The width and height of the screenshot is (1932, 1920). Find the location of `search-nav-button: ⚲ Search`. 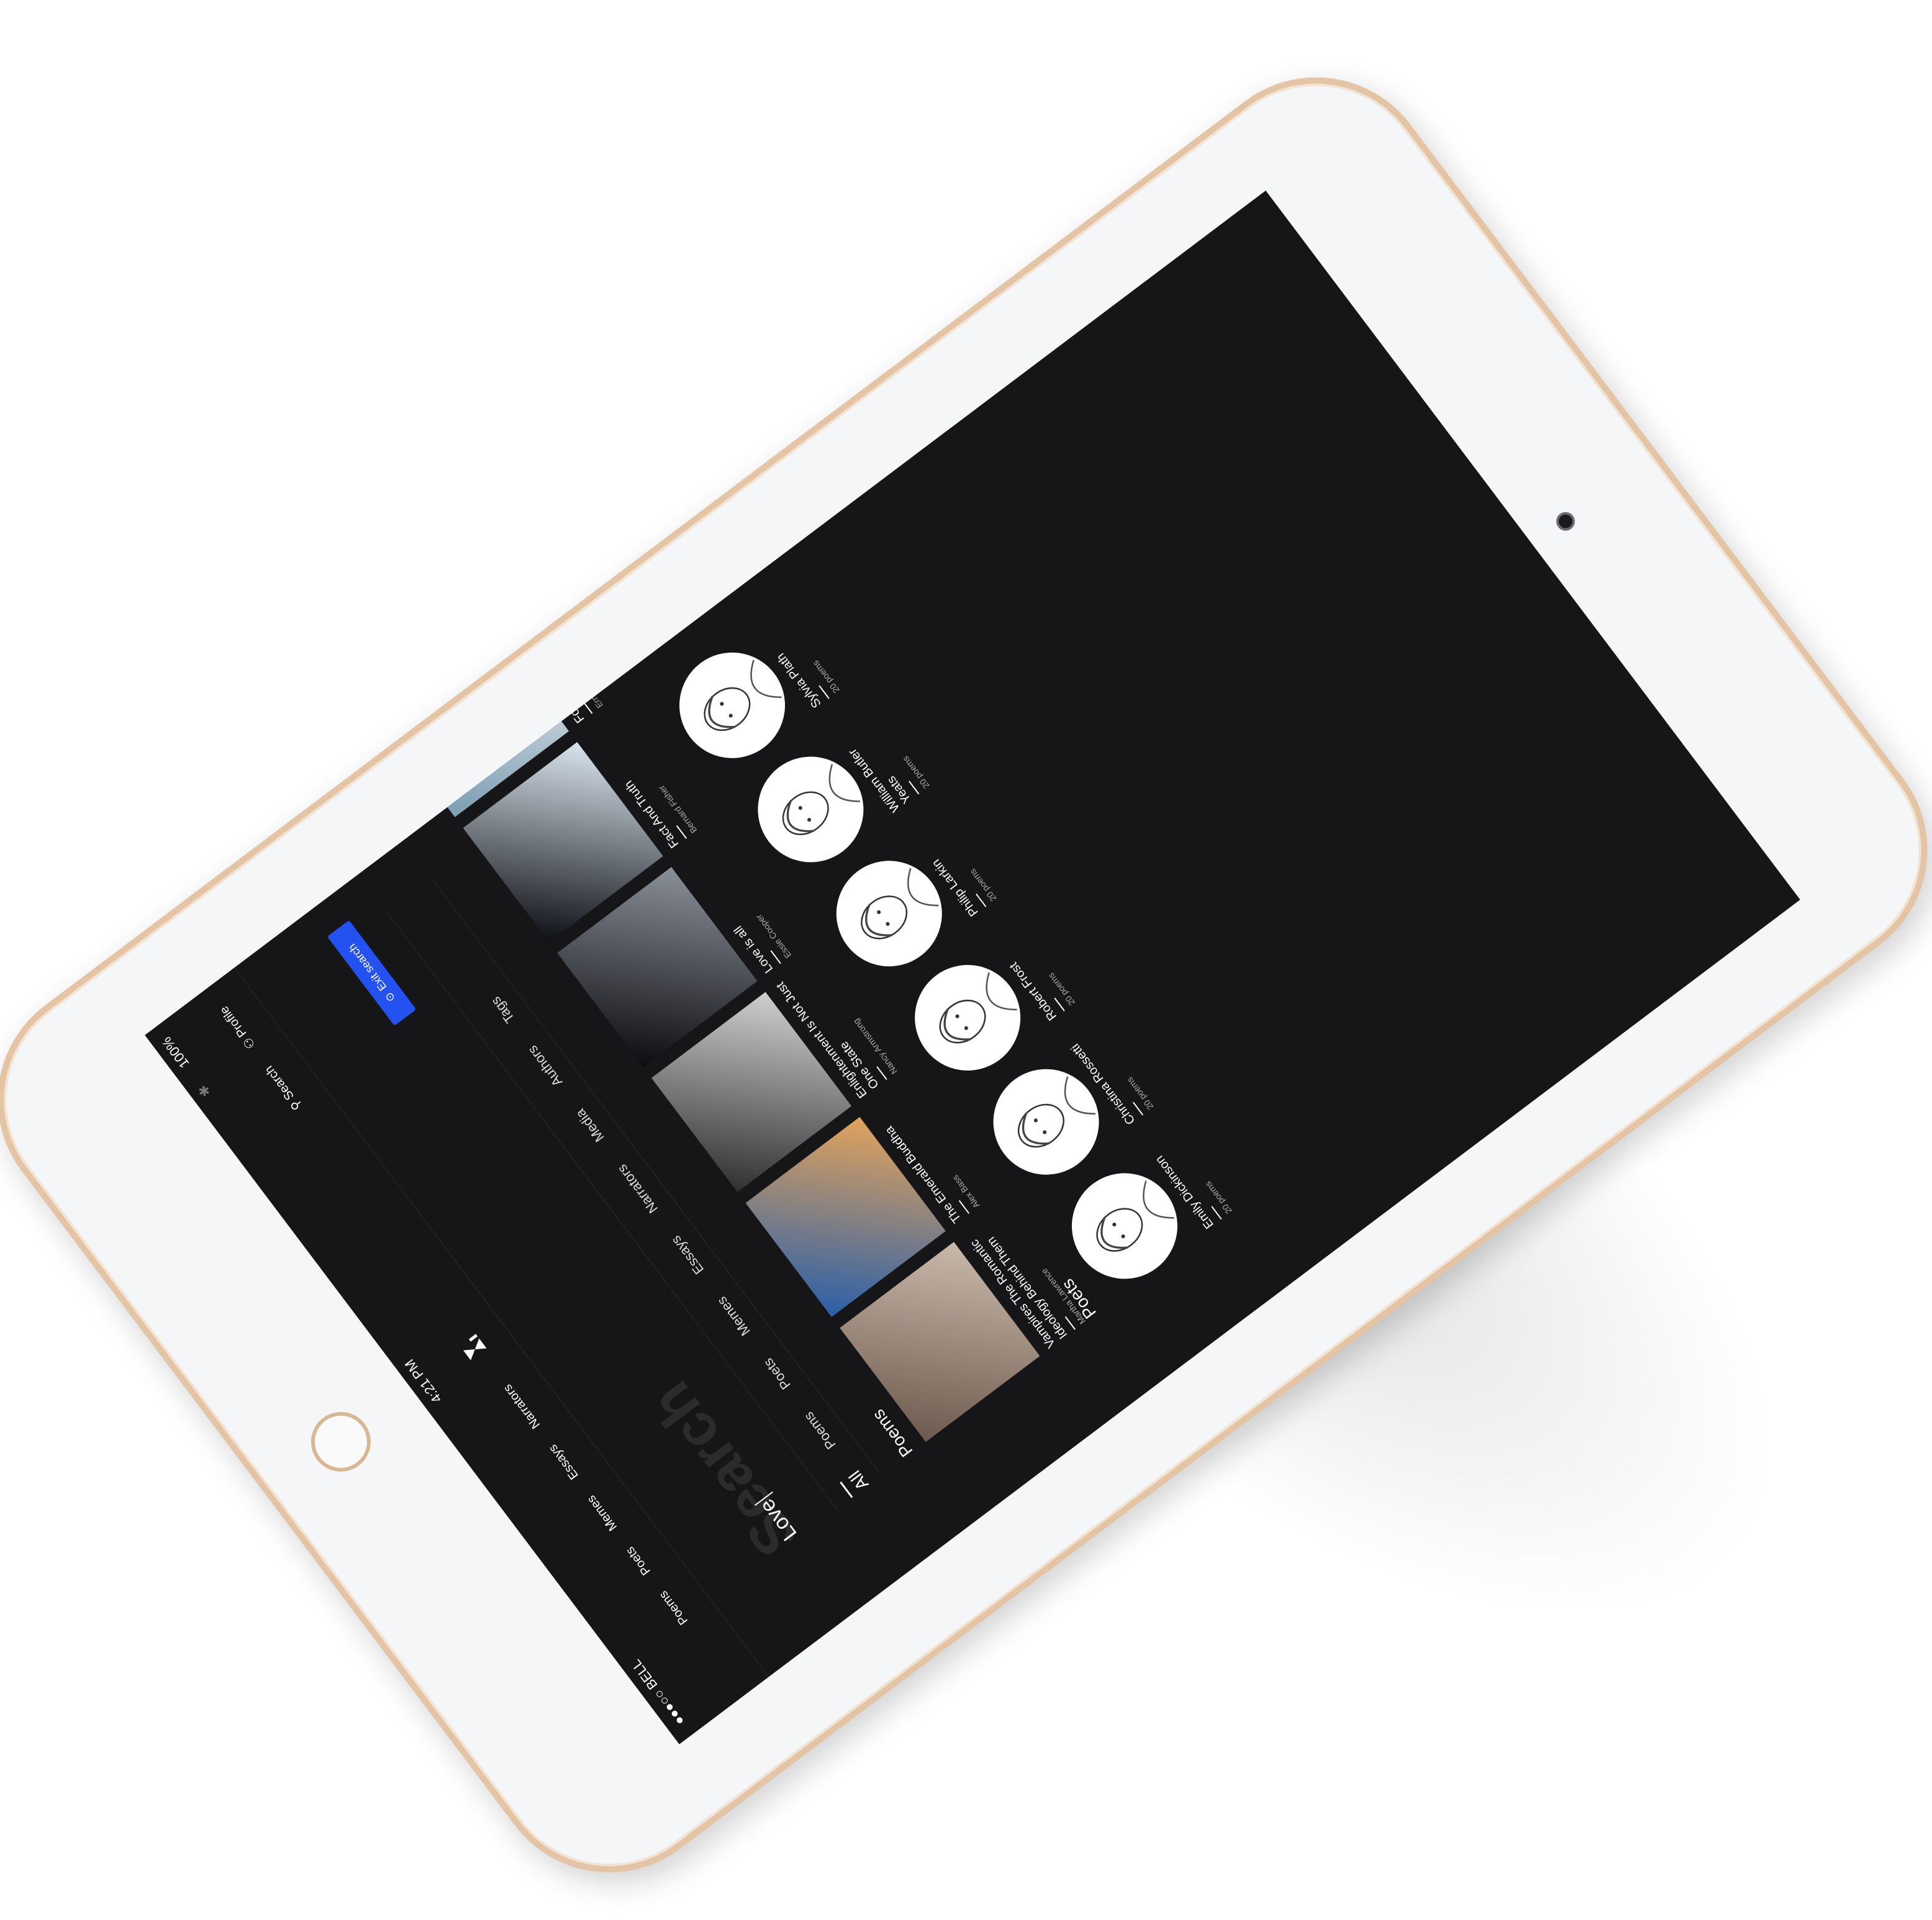

search-nav-button: ⚲ Search is located at coordinates (283, 1087).